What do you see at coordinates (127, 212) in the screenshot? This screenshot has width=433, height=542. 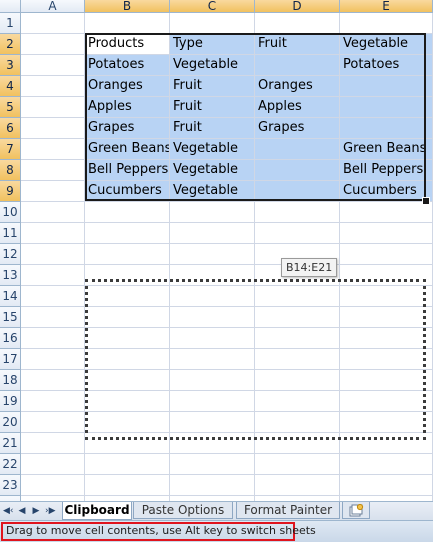 I see `cell-b10` at bounding box center [127, 212].